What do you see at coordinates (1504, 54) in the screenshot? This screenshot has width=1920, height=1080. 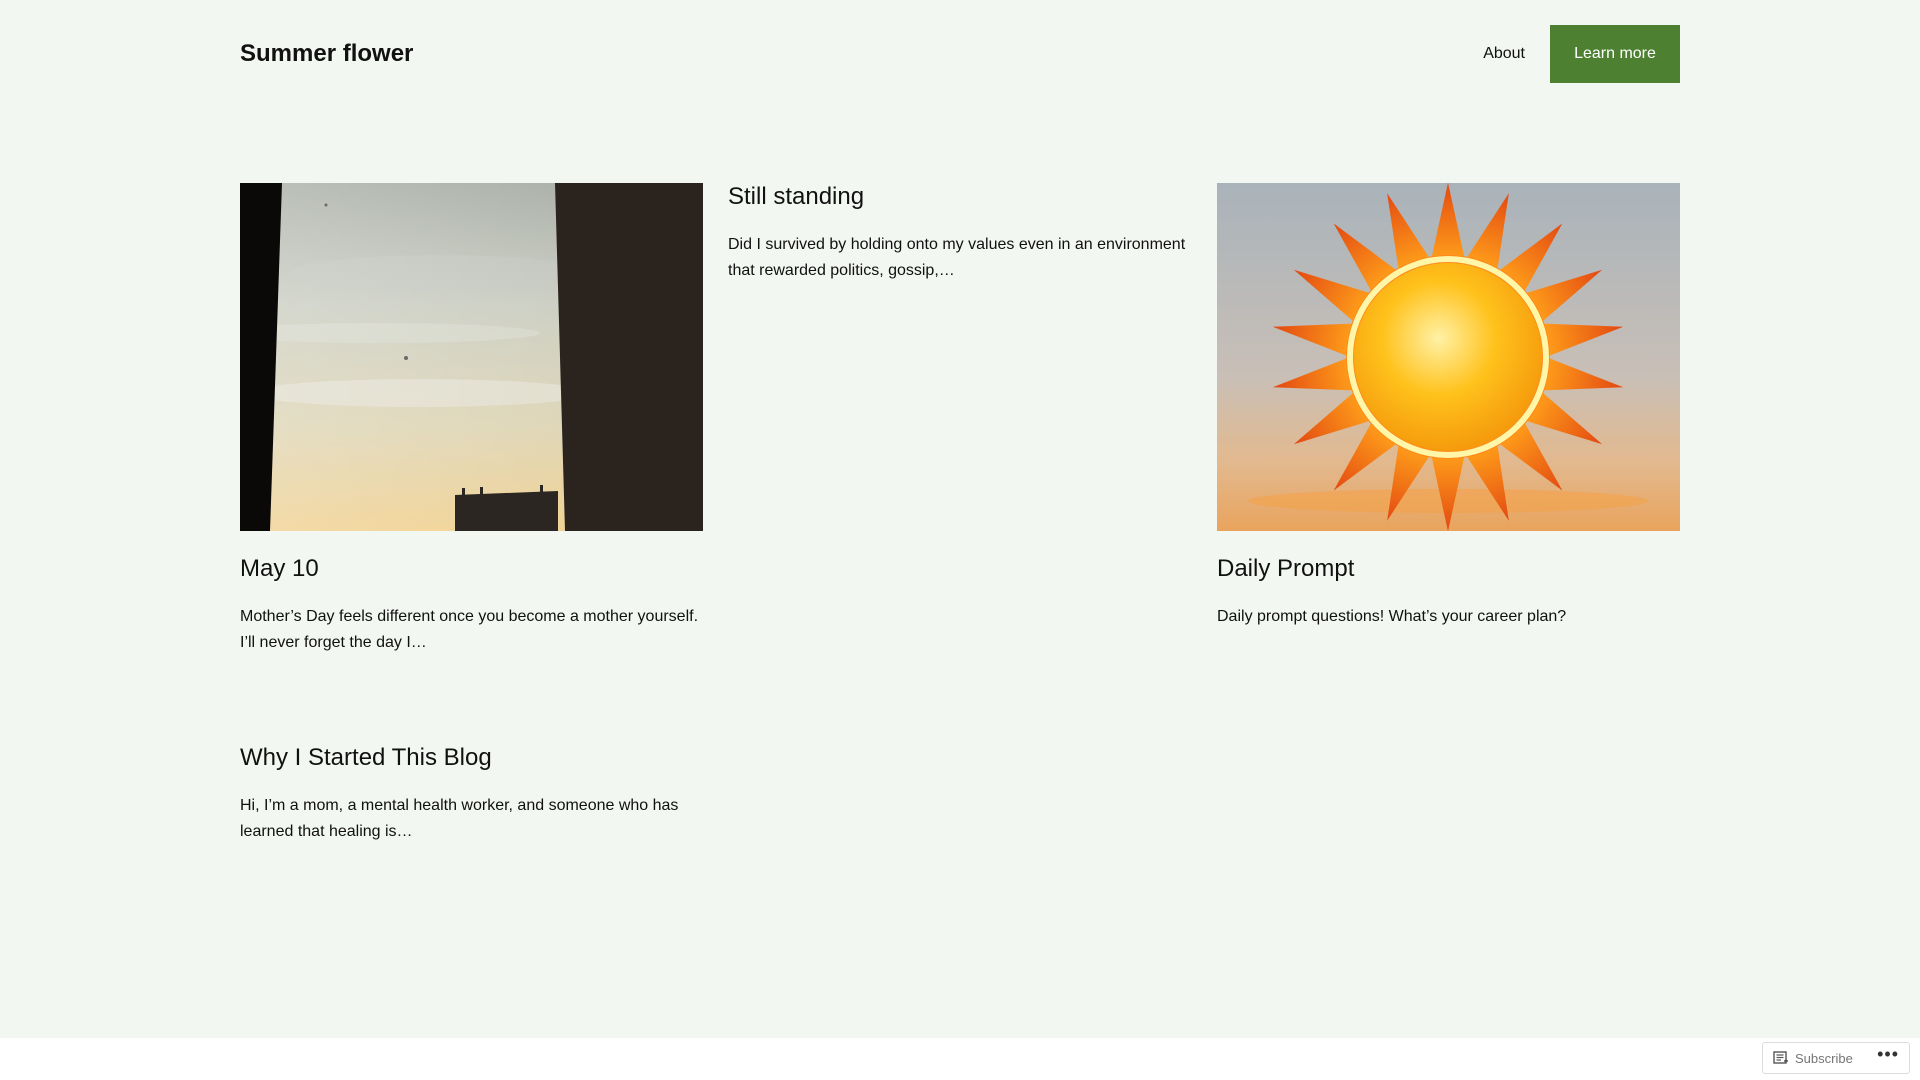 I see `nav-about-link: About` at bounding box center [1504, 54].